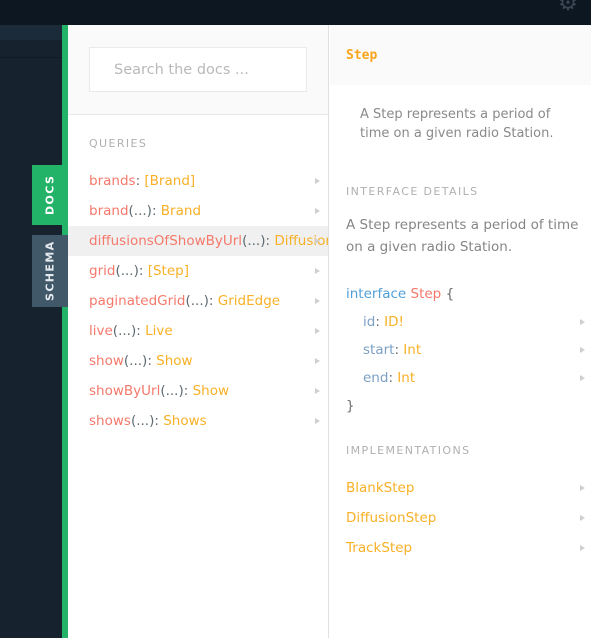 The width and height of the screenshot is (591, 638). I want to click on sidebar-tab-schema: SCHEMA, so click(50, 271).